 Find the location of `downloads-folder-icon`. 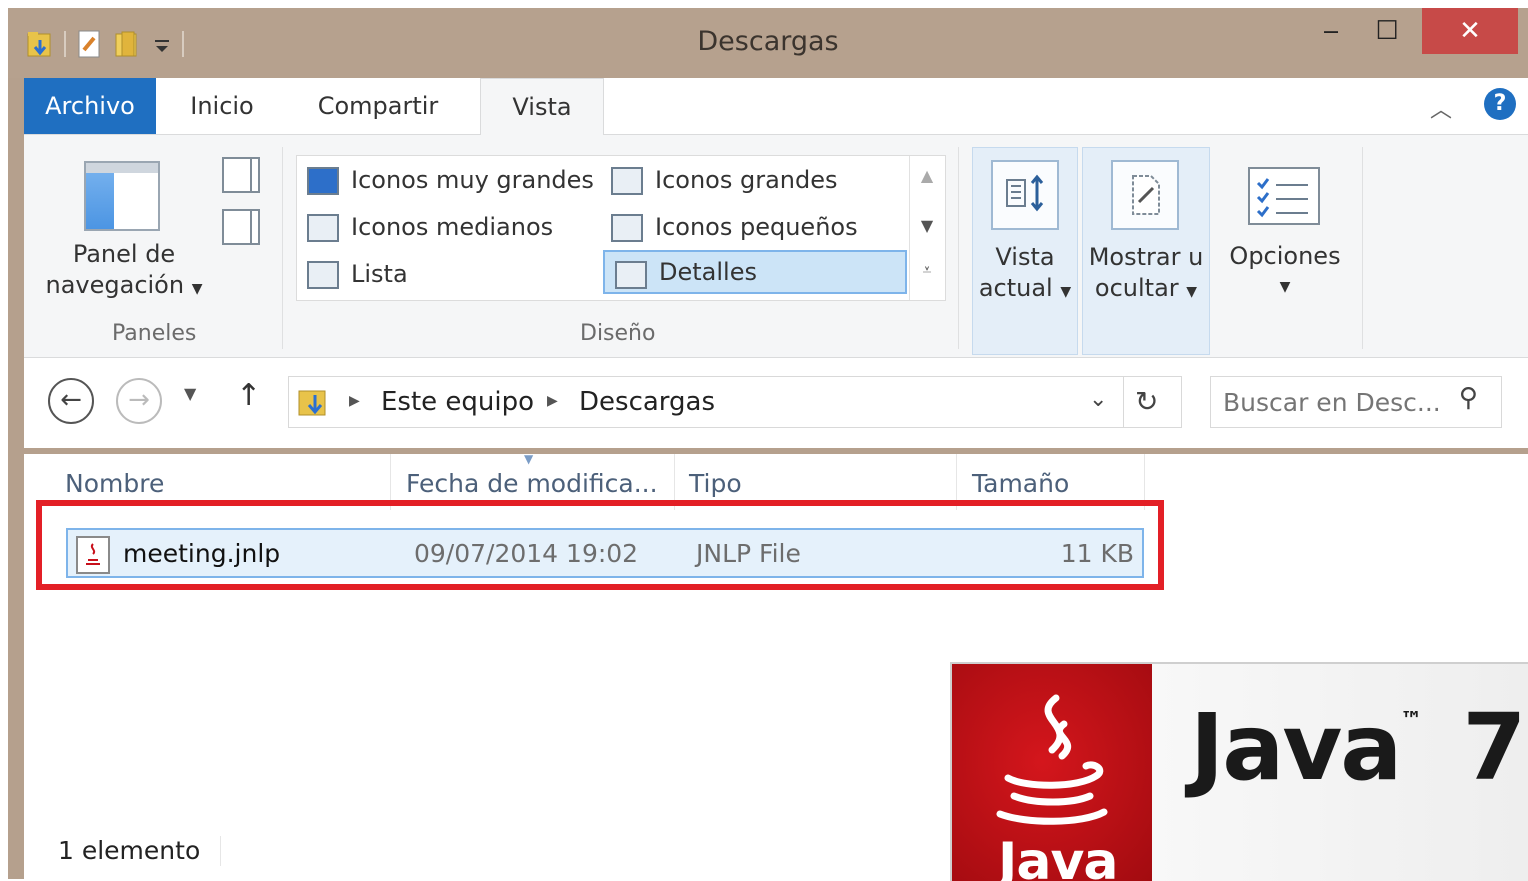

downloads-folder-icon is located at coordinates (314, 404).